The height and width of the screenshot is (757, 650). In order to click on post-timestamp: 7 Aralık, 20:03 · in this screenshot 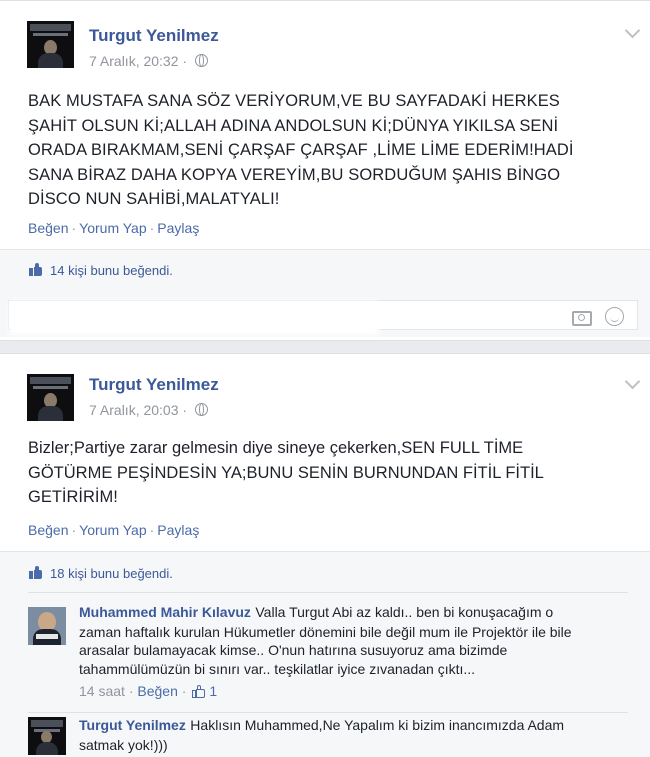, I will do `click(148, 410)`.